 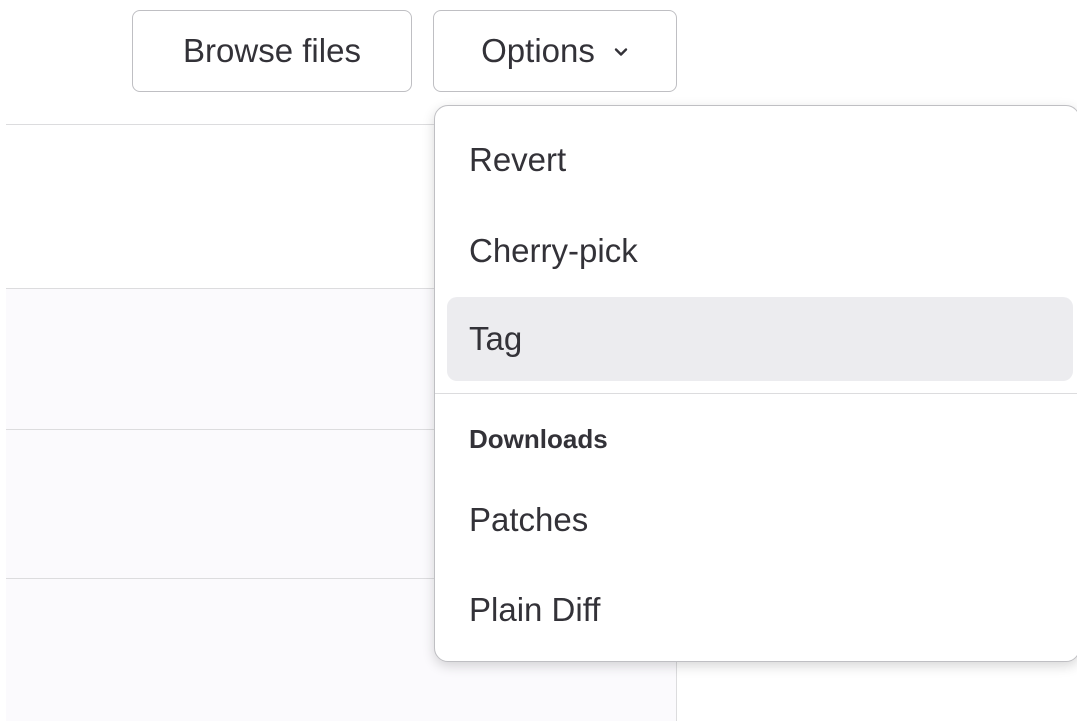 I want to click on menu-item-label: Tag, so click(x=496, y=338).